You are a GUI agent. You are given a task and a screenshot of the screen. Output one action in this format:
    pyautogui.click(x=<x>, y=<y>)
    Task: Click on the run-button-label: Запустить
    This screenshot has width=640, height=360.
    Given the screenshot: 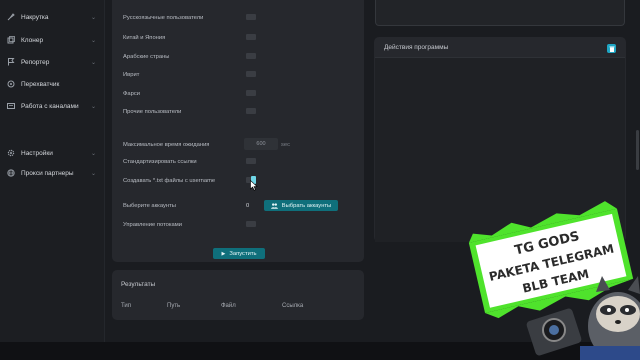 What is the action you would take?
    pyautogui.click(x=243, y=253)
    